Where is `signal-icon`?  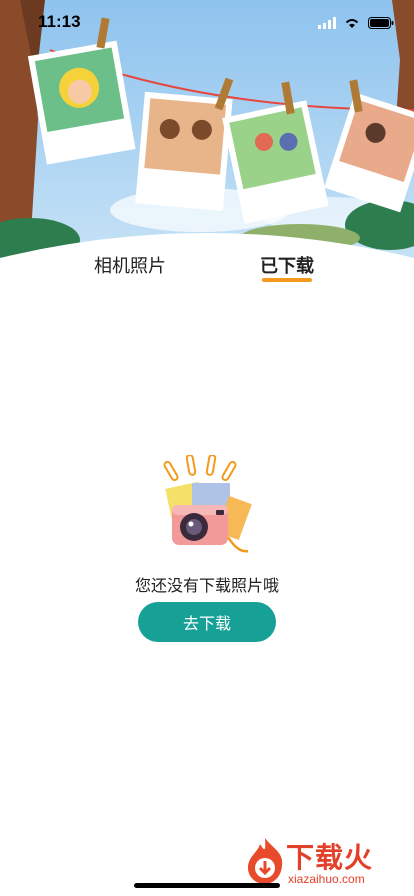
signal-icon is located at coordinates (327, 23).